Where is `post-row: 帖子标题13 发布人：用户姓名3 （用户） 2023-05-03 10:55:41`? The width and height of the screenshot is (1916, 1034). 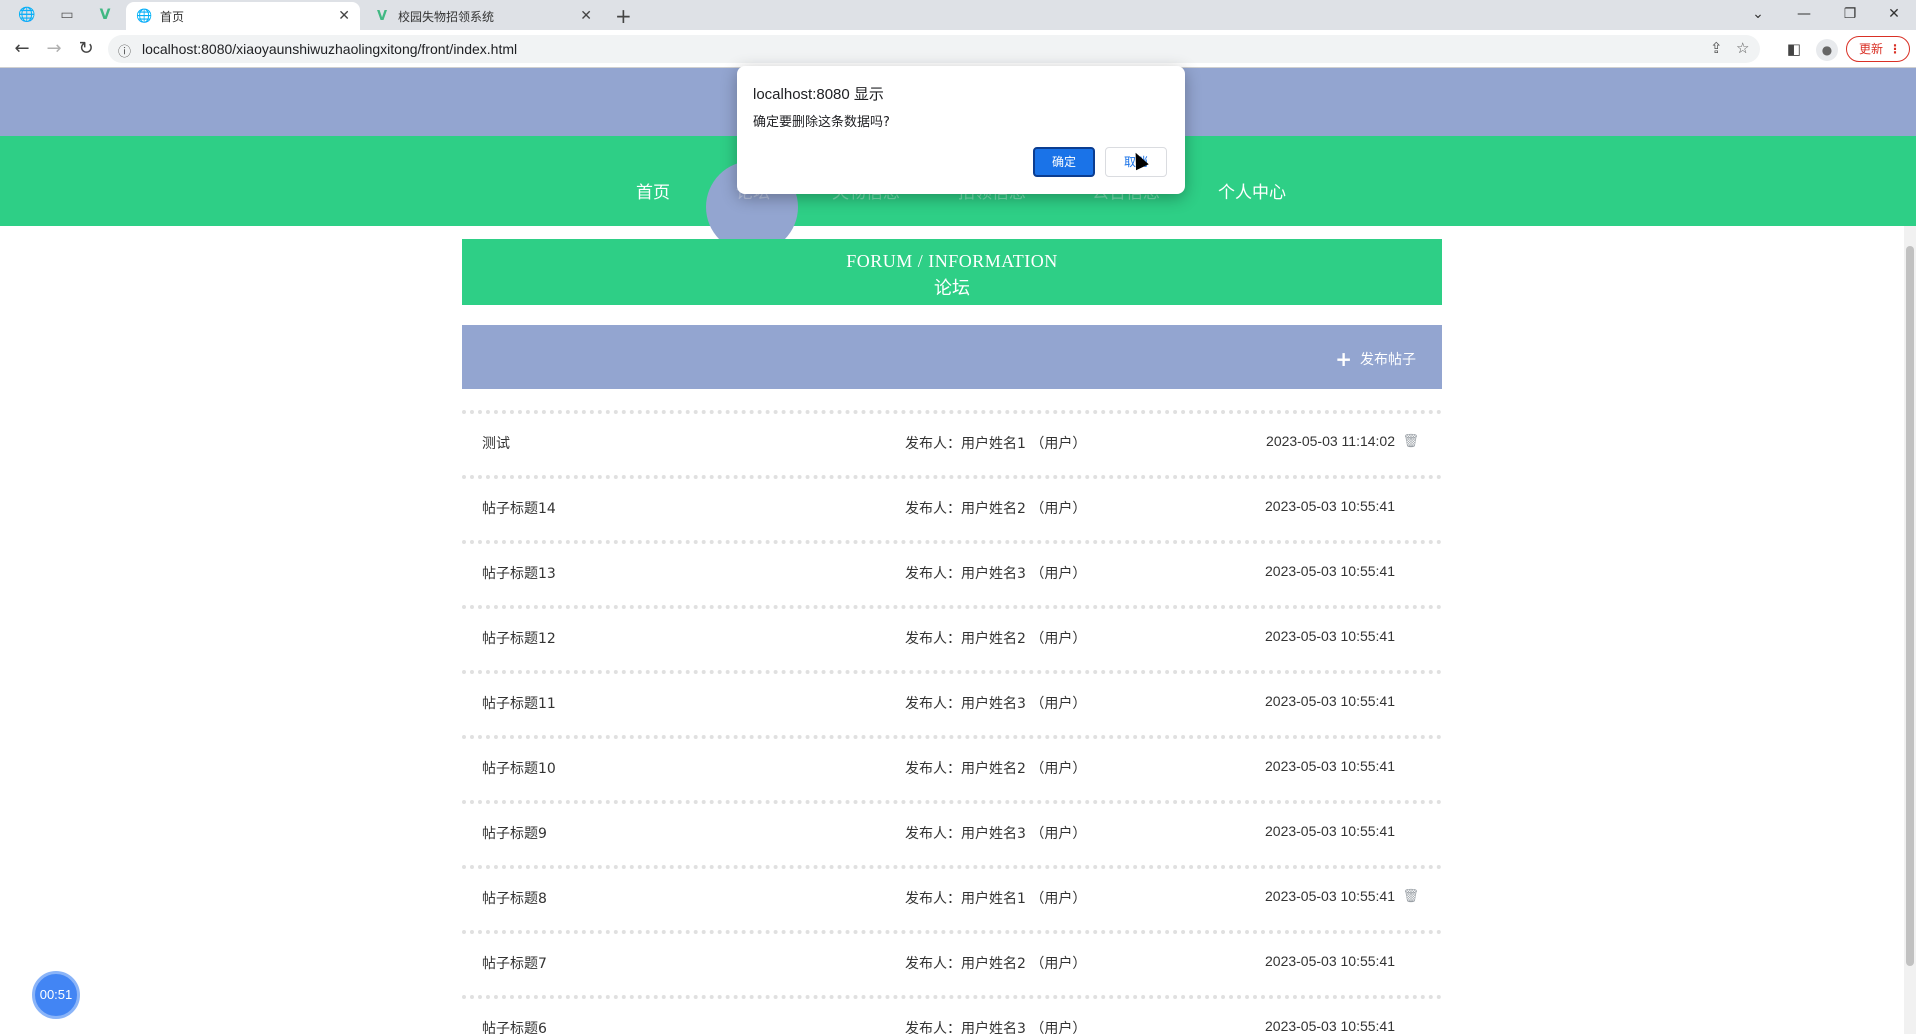
post-row: 帖子标题13 发布人：用户姓名3 （用户） 2023-05-03 10:55:41 is located at coordinates (952, 572).